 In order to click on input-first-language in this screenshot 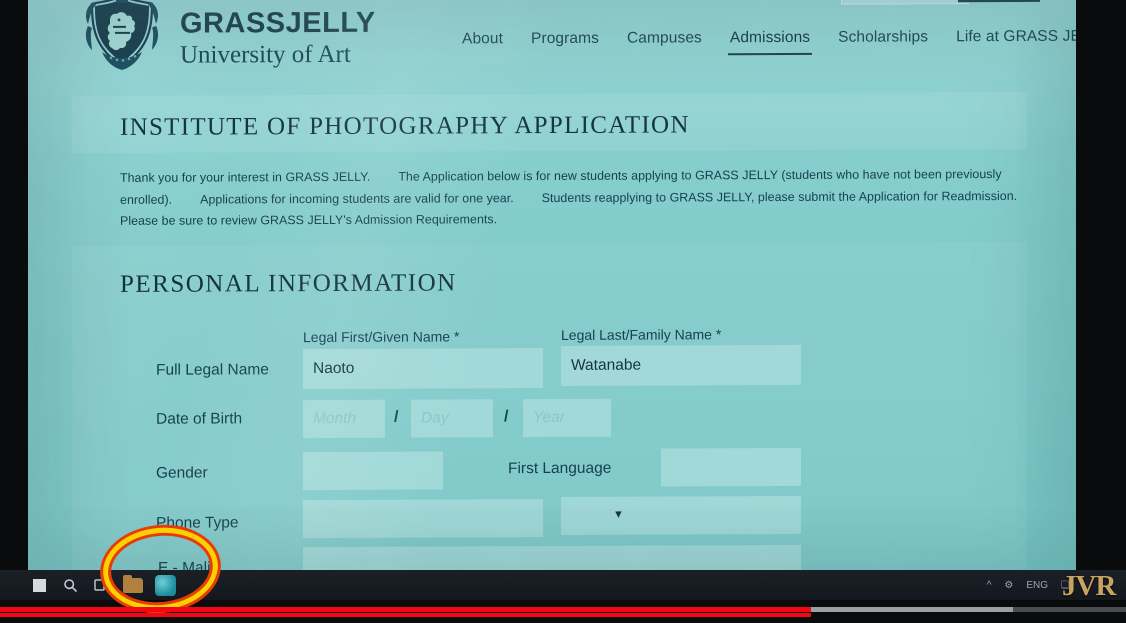, I will do `click(731, 467)`.